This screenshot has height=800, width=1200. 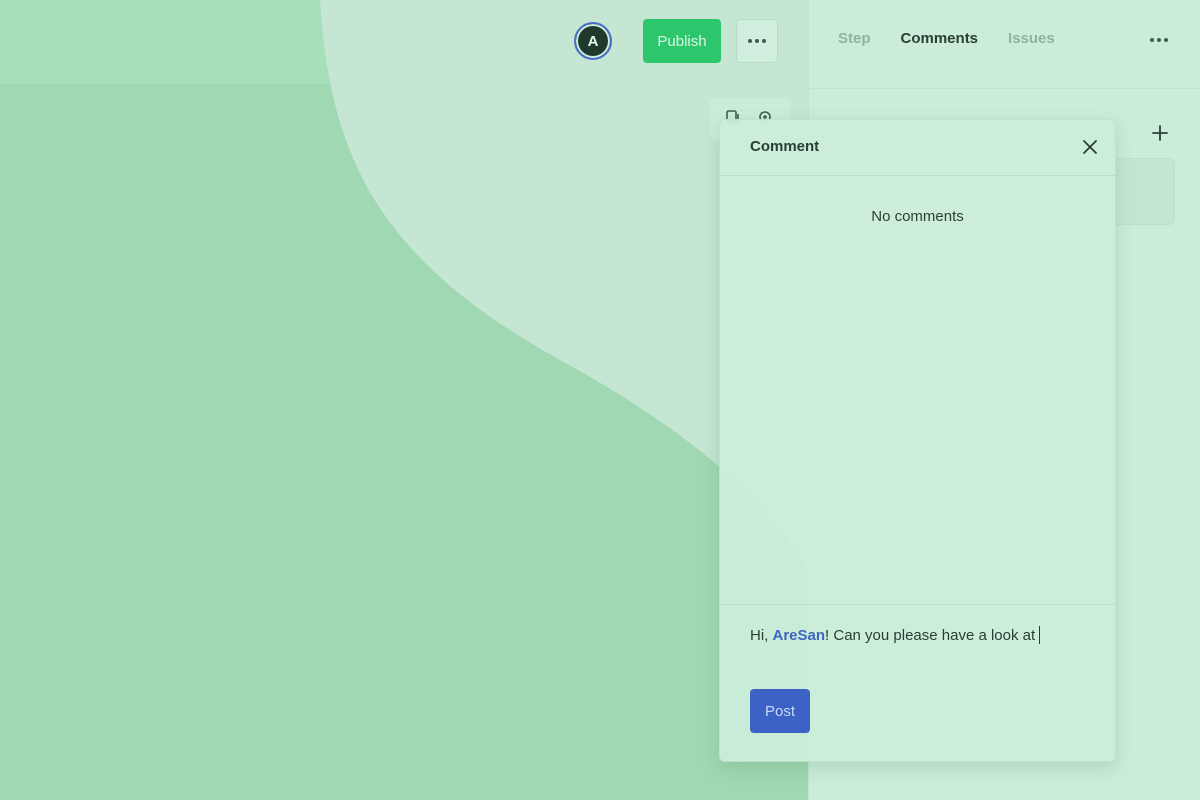 What do you see at coordinates (785, 146) in the screenshot?
I see `dialog-title: Comment` at bounding box center [785, 146].